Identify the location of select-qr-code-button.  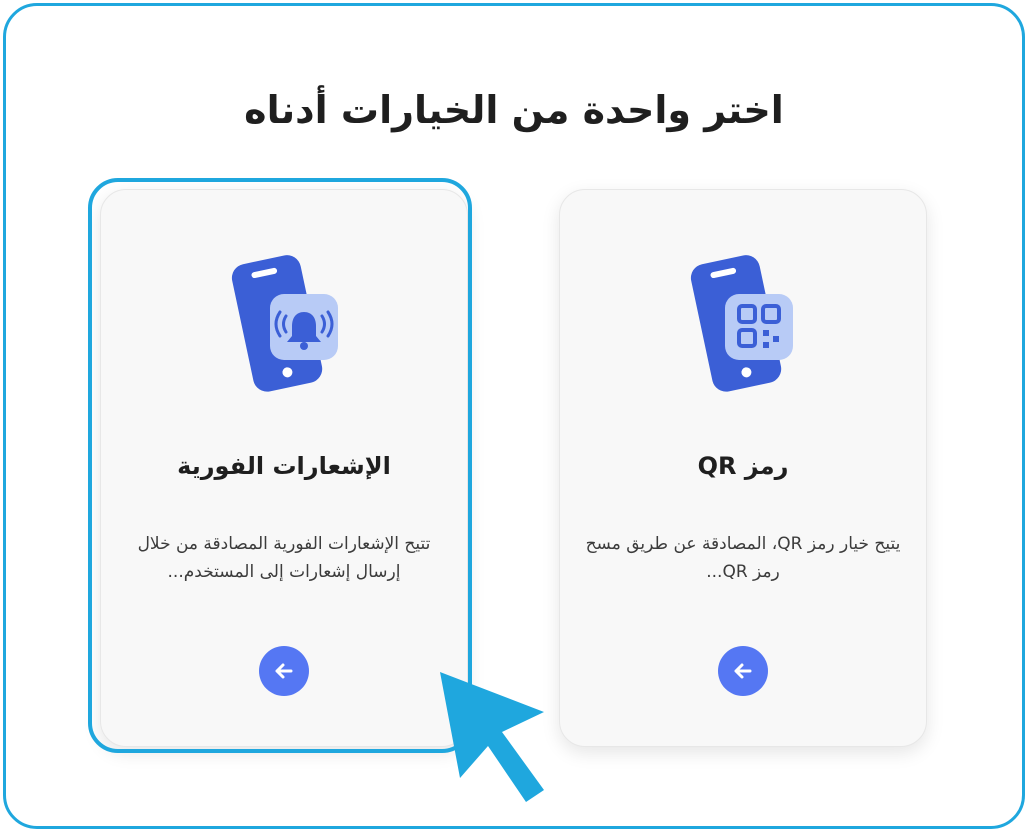
(743, 671).